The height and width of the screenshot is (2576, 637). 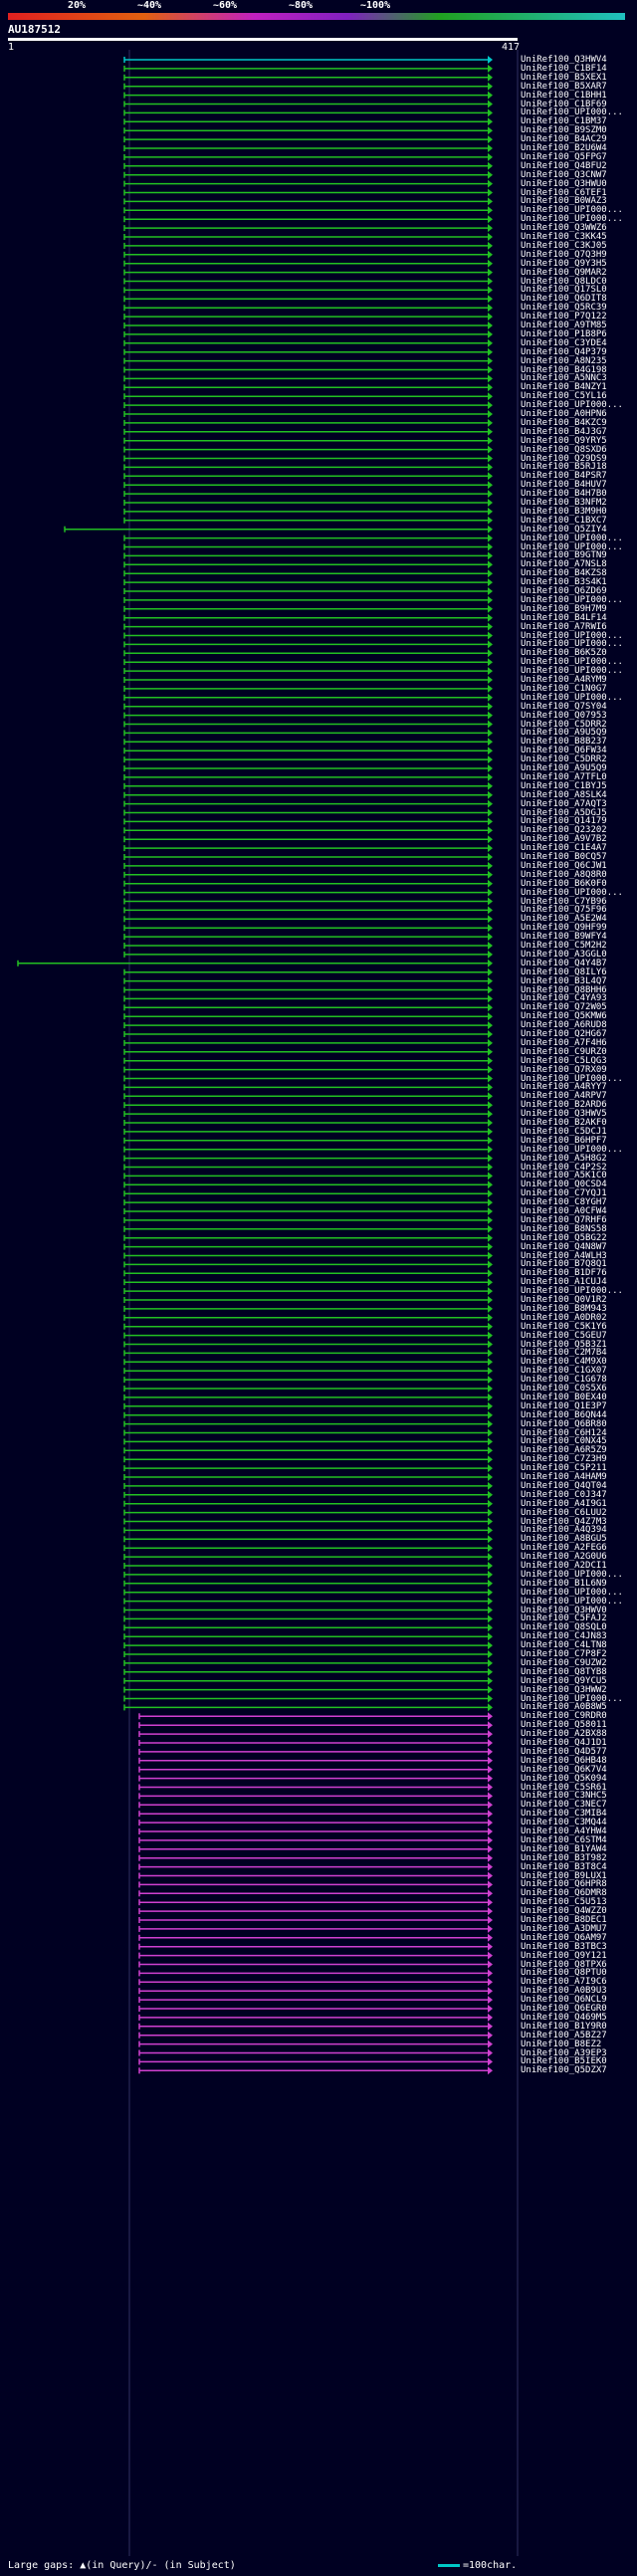 What do you see at coordinates (490, 2565) in the screenshot?
I see `scale-legend-label: =100char.` at bounding box center [490, 2565].